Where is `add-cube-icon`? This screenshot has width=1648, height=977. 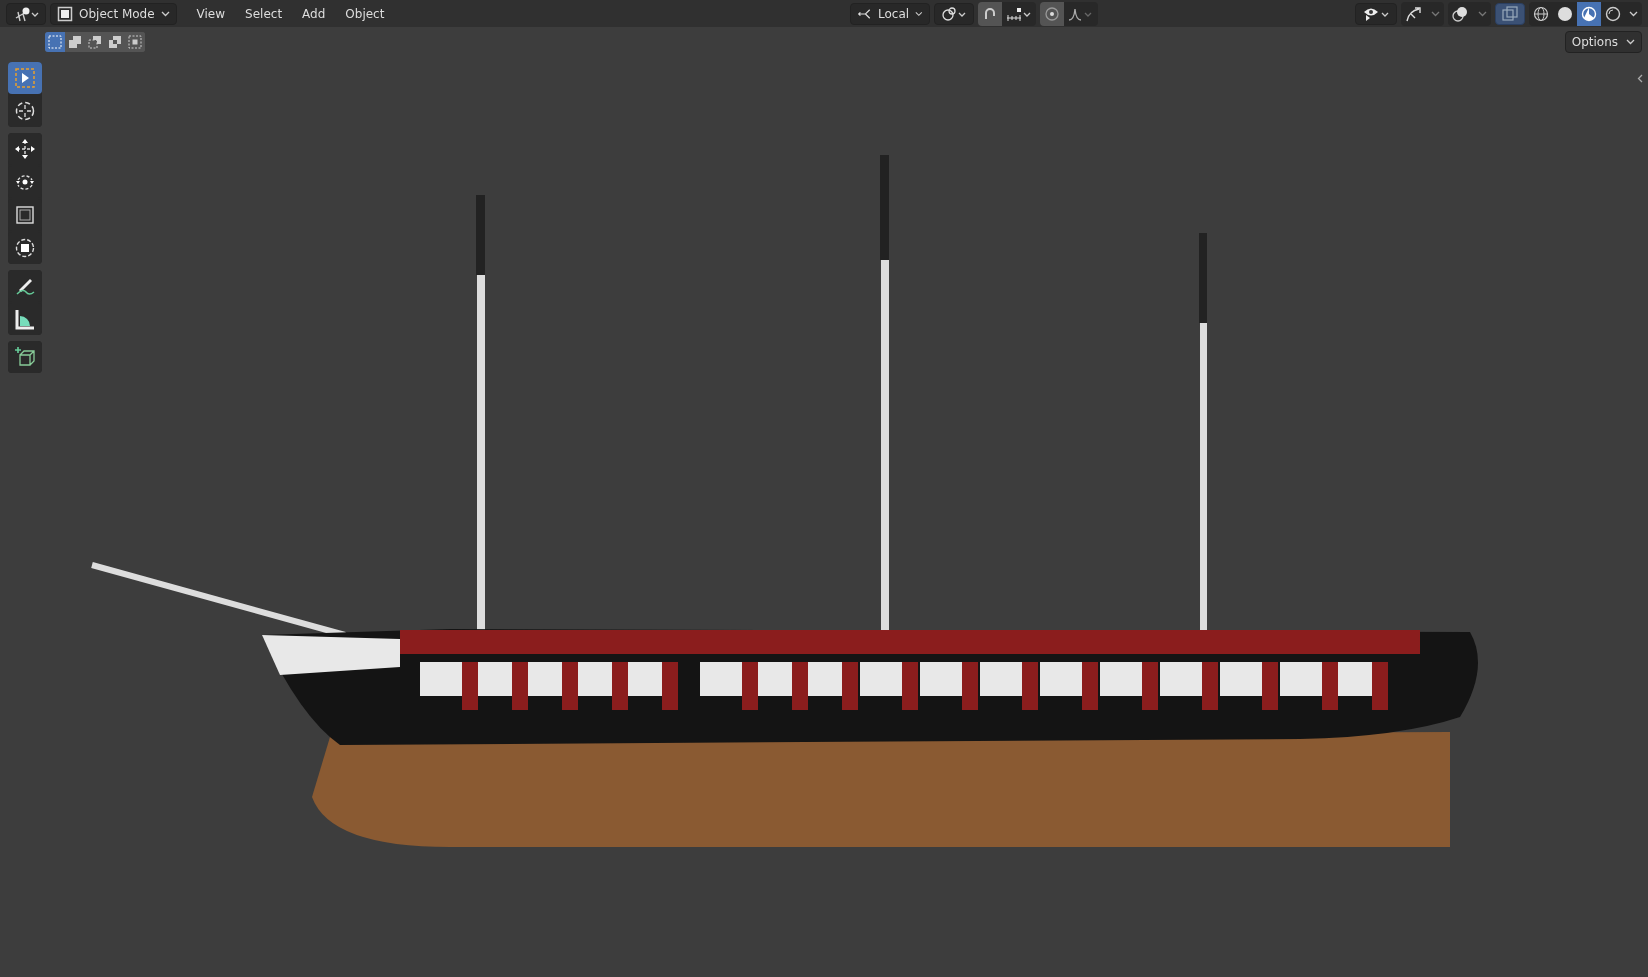
add-cube-icon is located at coordinates (25, 357).